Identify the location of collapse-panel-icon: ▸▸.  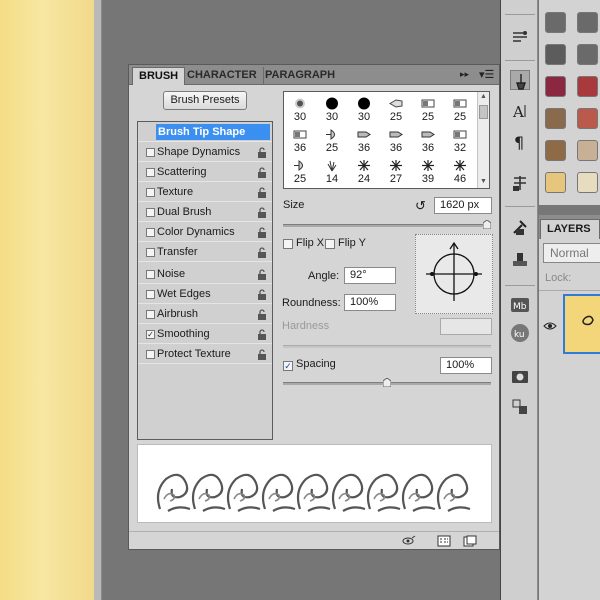
(464, 74).